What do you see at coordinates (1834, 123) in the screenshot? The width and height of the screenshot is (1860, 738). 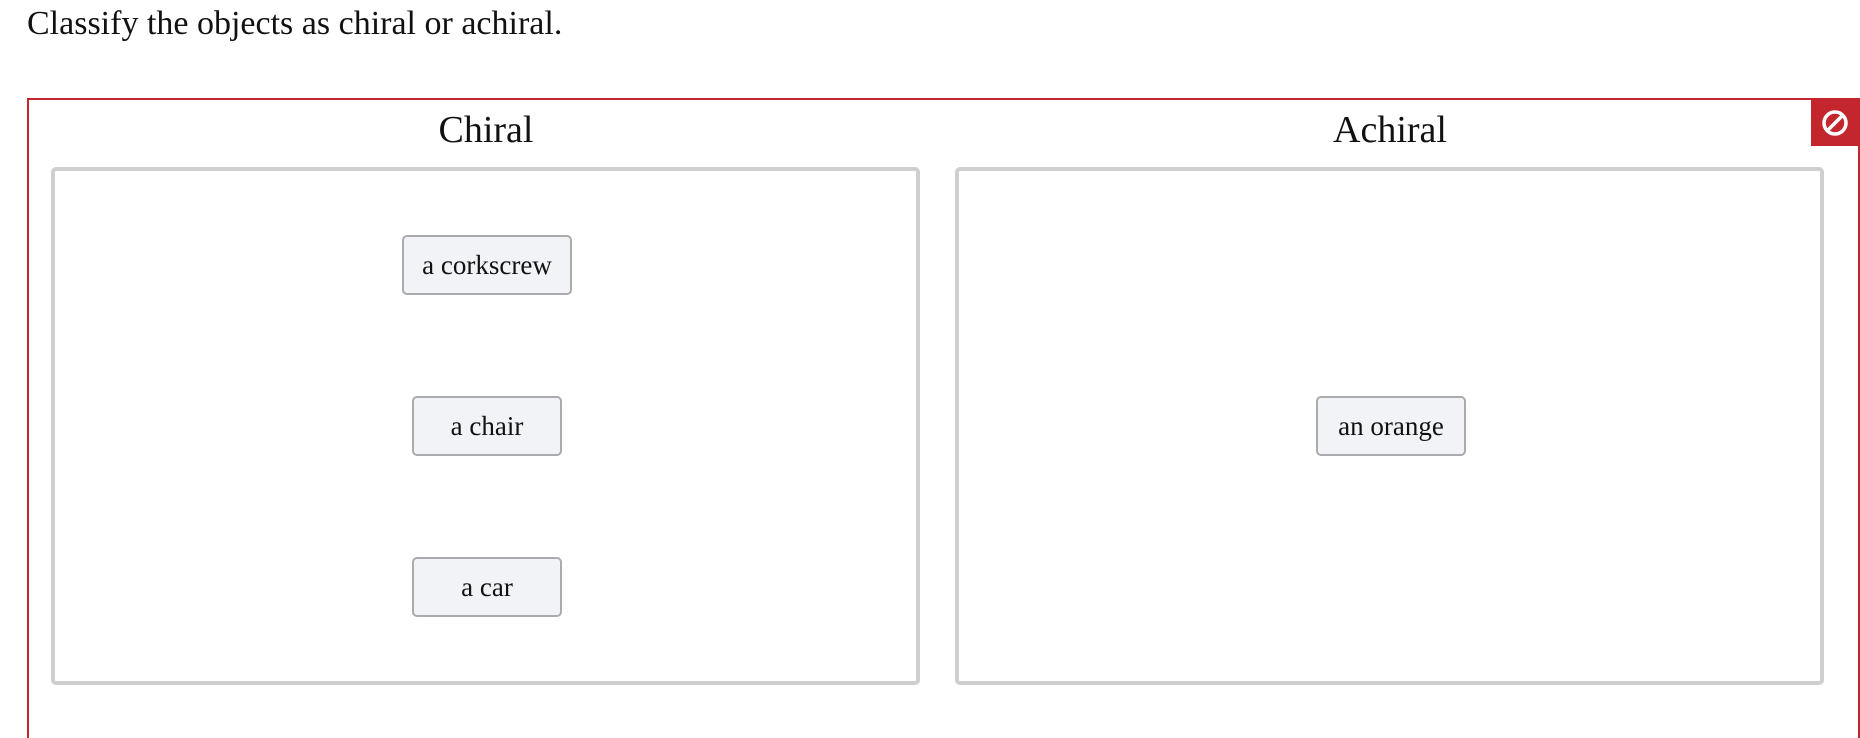 I see `no-entry-icon` at bounding box center [1834, 123].